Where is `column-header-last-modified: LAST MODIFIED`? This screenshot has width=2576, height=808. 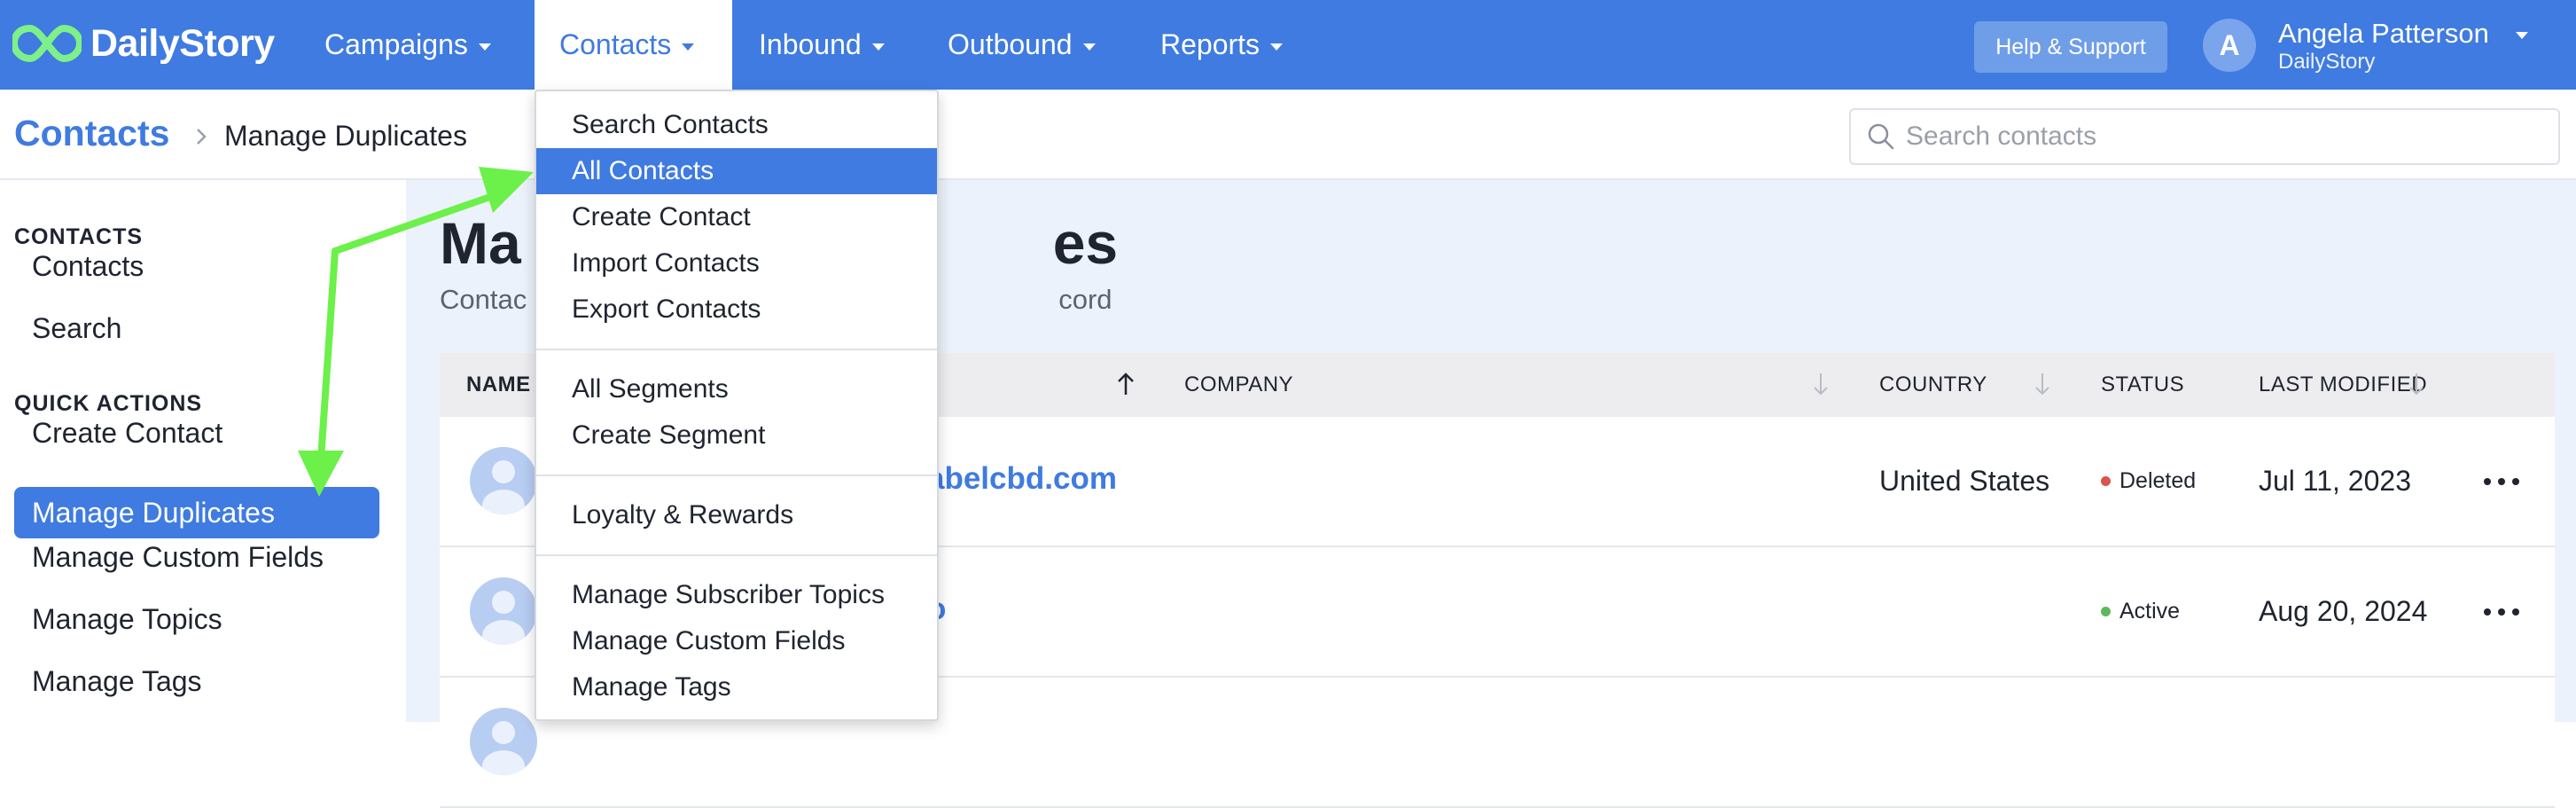 column-header-last-modified: LAST MODIFIED is located at coordinates (2343, 385).